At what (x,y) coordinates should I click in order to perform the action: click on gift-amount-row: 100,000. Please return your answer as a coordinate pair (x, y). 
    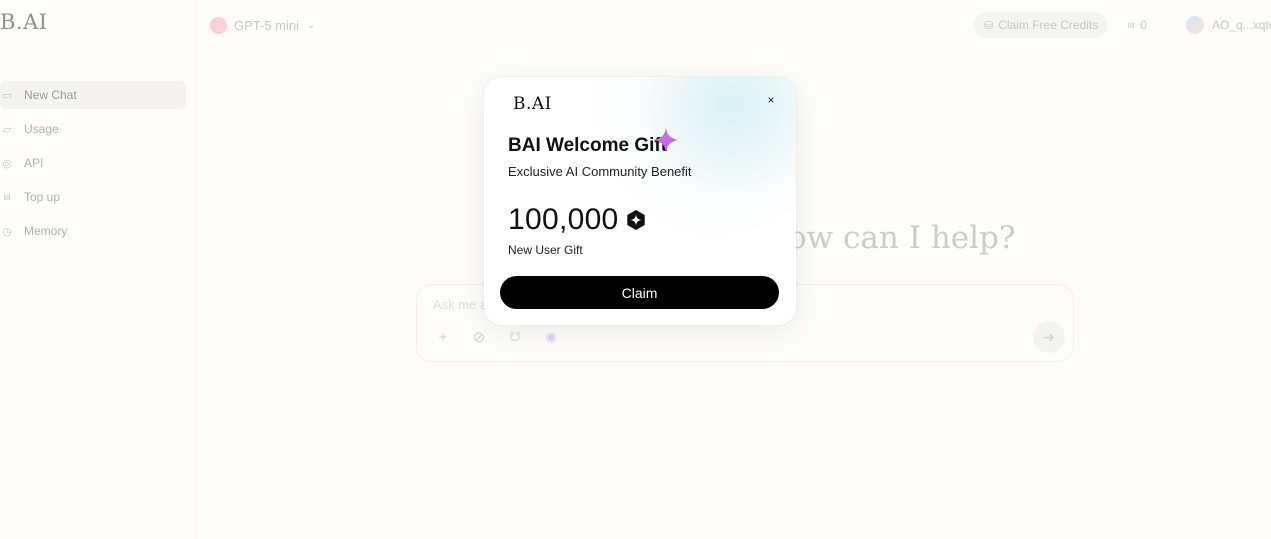
    Looking at the image, I should click on (577, 220).